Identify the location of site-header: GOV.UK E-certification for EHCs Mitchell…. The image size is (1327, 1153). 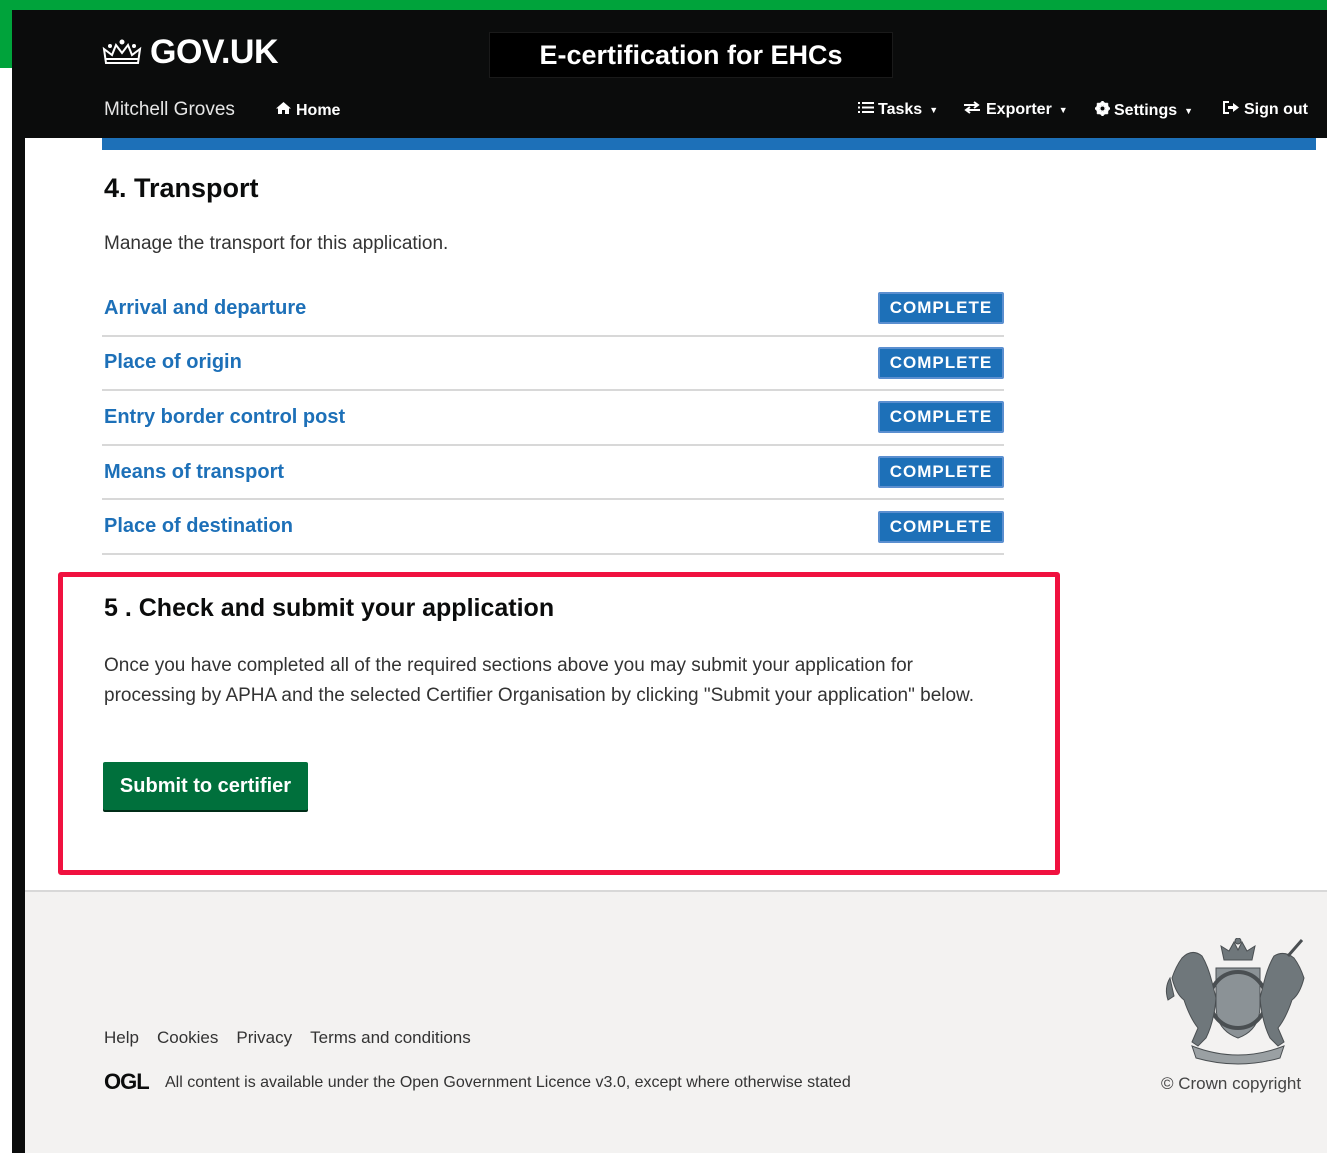
(669, 74).